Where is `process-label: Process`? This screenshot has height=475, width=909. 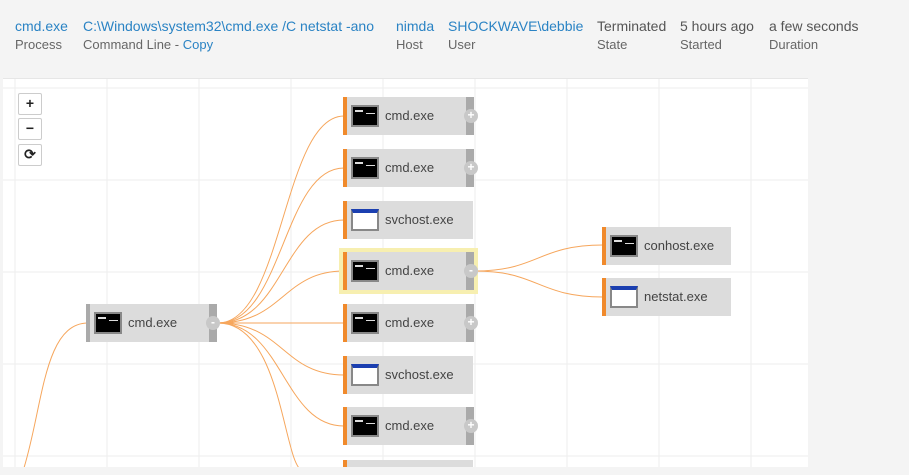
process-label: Process is located at coordinates (38, 44).